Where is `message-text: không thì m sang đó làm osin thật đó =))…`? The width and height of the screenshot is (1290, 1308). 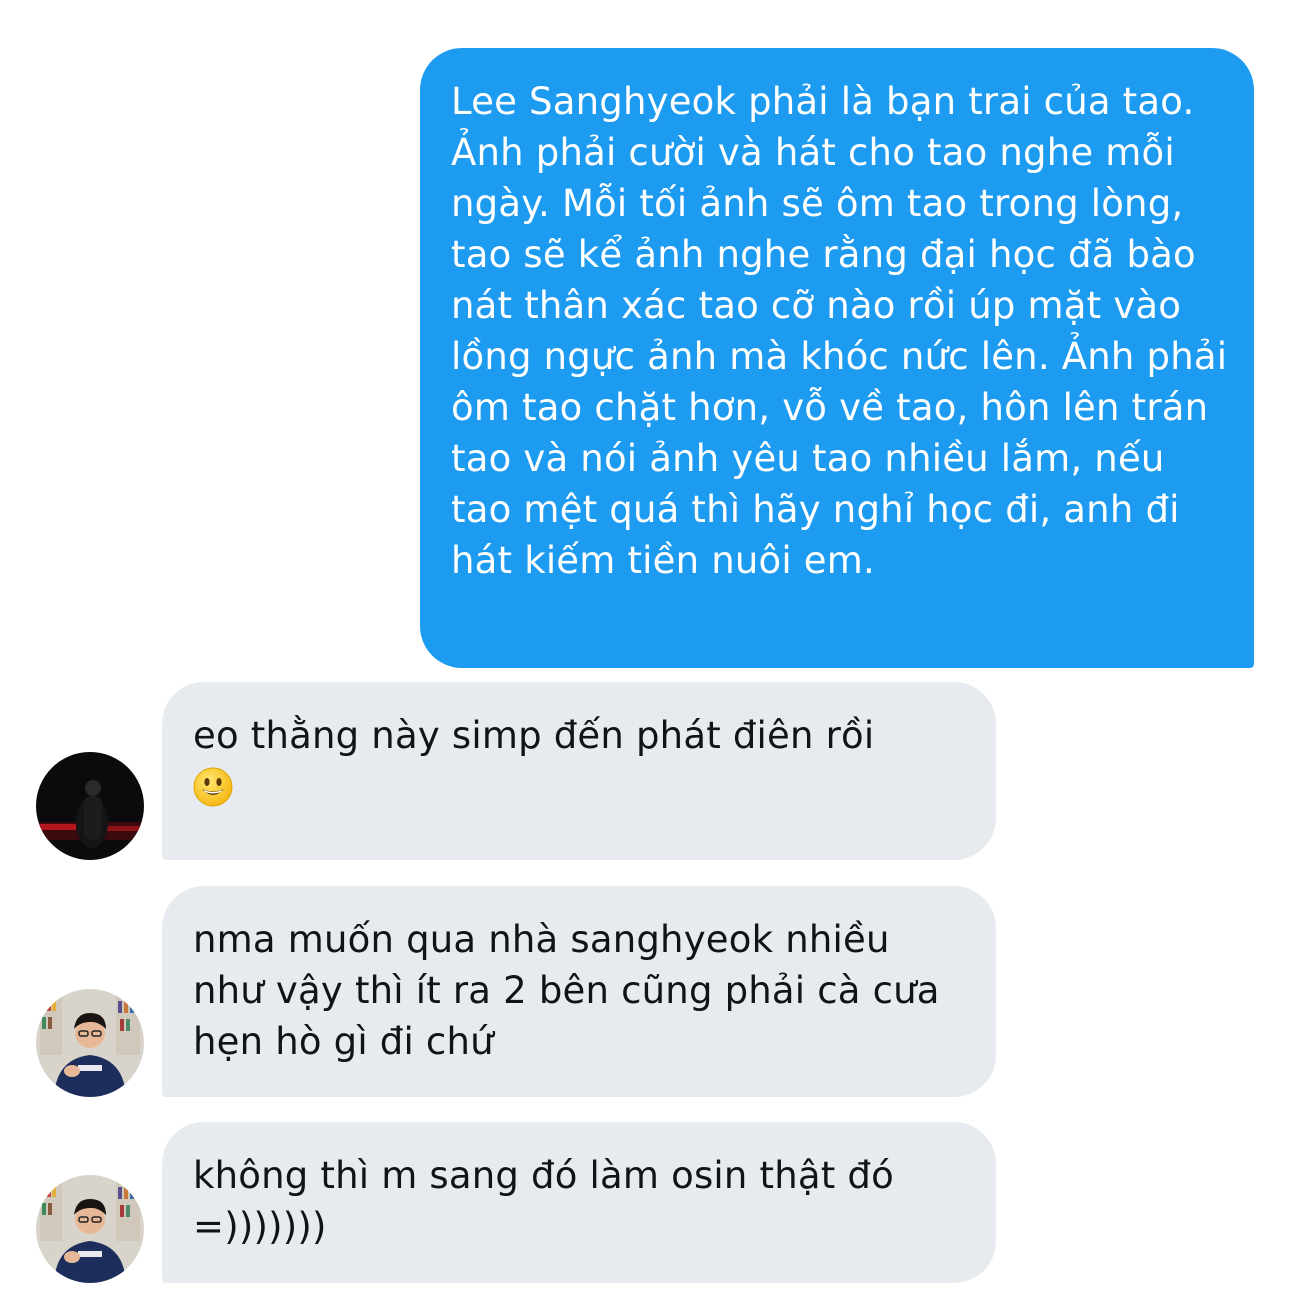 message-text: không thì m sang đó làm osin thật đó =))… is located at coordinates (543, 1201).